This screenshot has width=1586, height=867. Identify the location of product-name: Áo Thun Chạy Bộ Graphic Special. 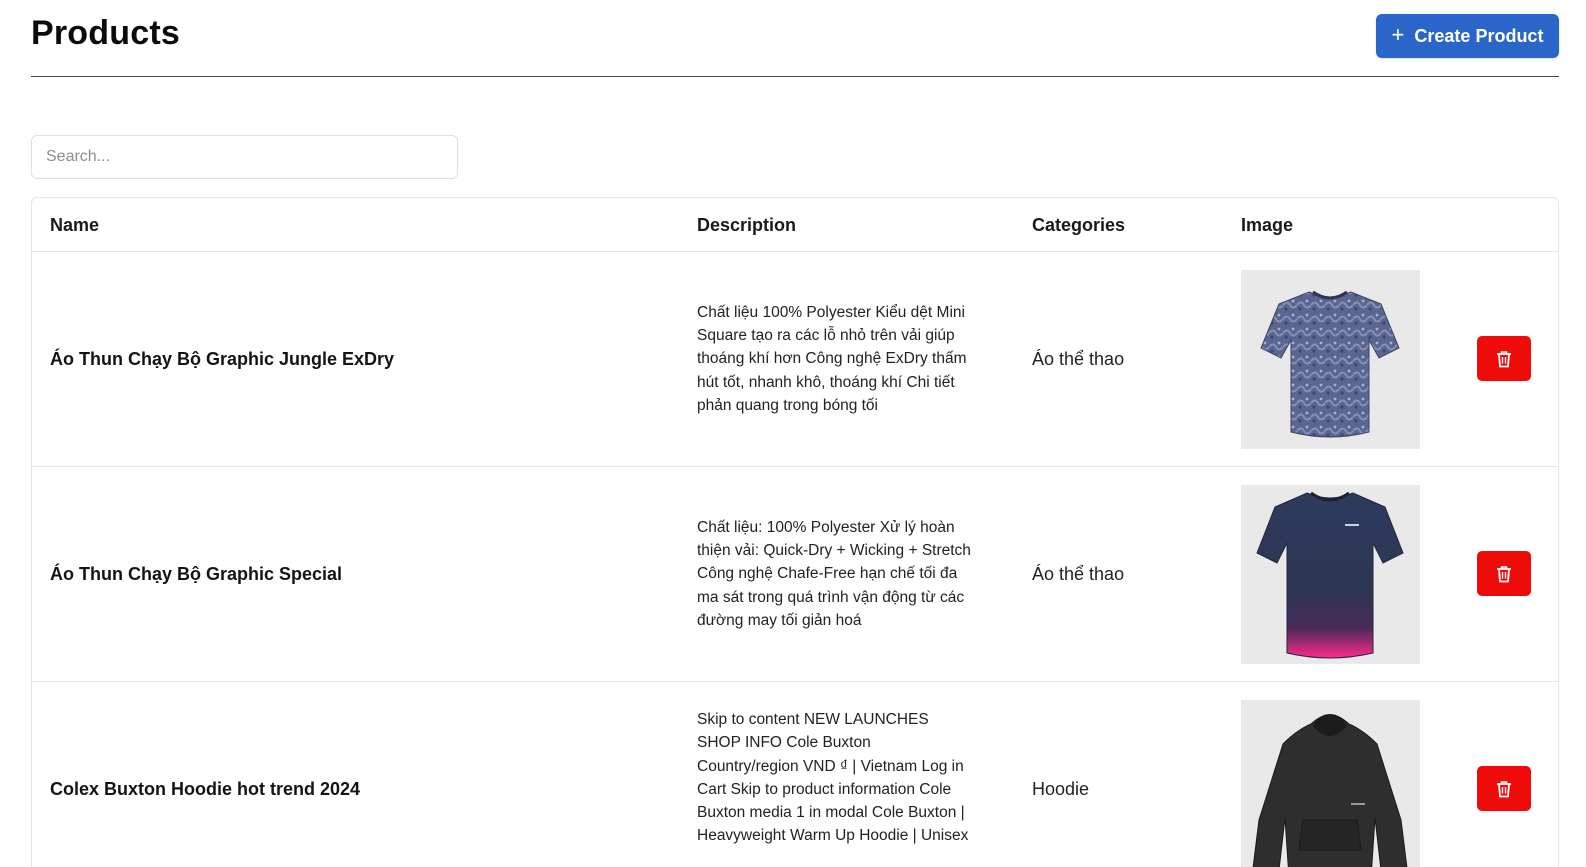
(196, 573).